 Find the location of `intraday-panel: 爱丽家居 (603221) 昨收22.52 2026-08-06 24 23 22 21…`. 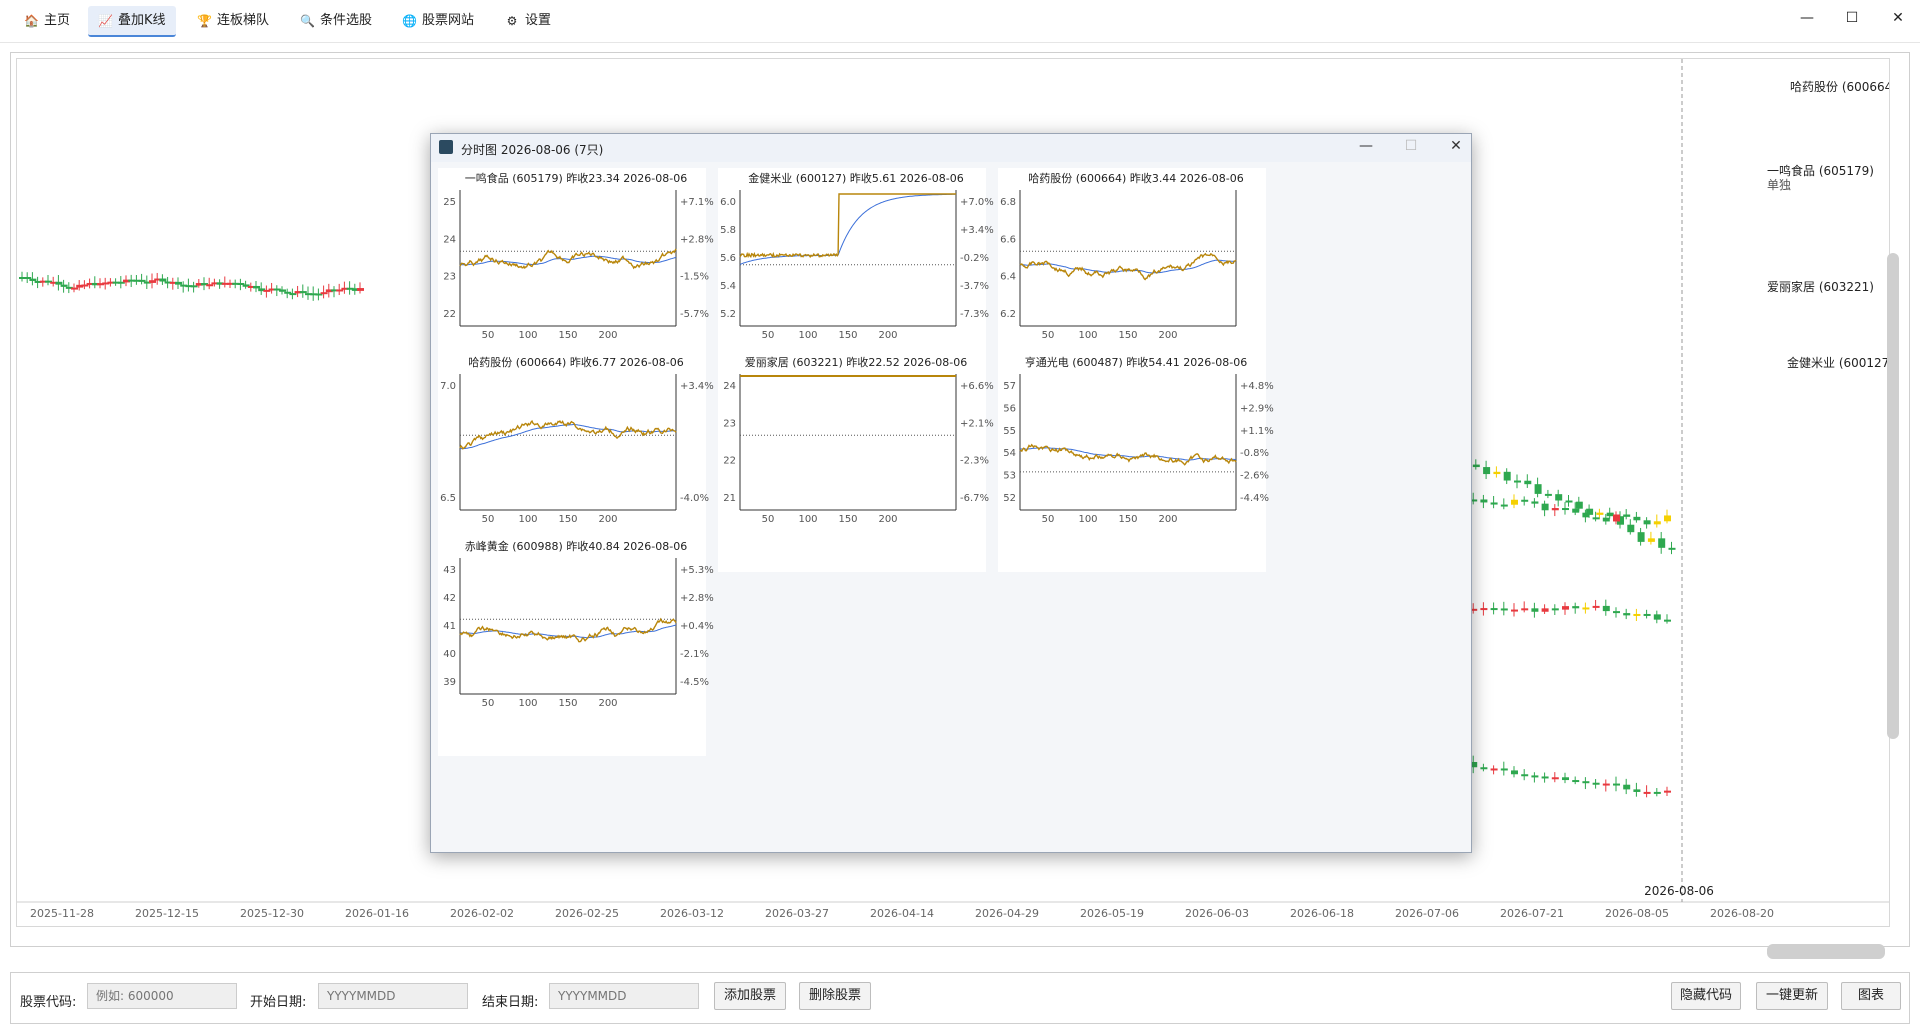

intraday-panel: 爱丽家居 (603221) 昨收22.52 2026-08-06 24 23 22 21… is located at coordinates (856, 462).